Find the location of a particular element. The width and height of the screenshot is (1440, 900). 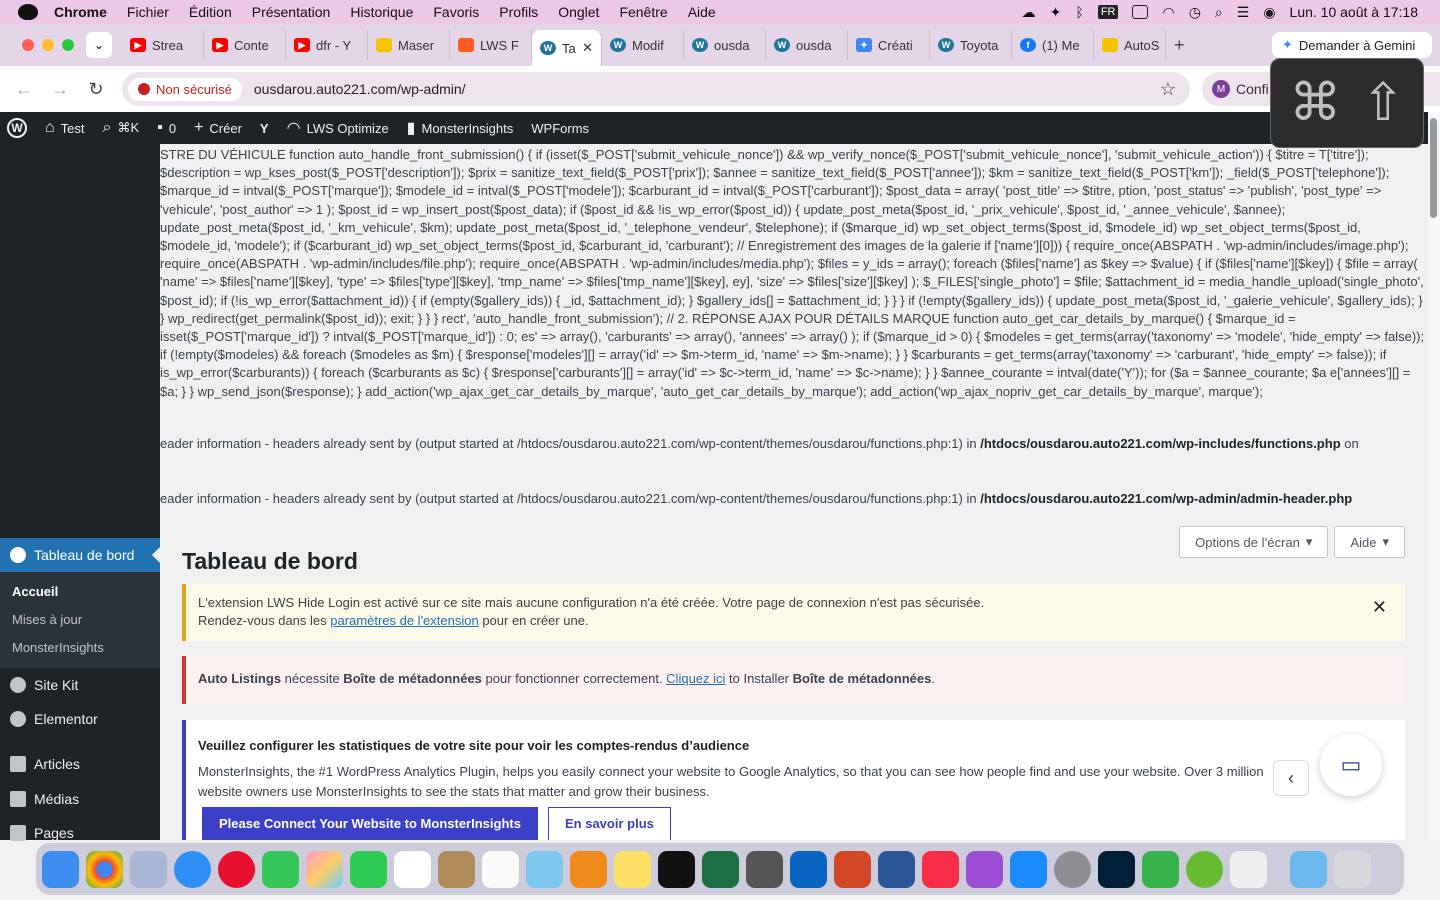

siri-icon: ◉ is located at coordinates (1269, 12).